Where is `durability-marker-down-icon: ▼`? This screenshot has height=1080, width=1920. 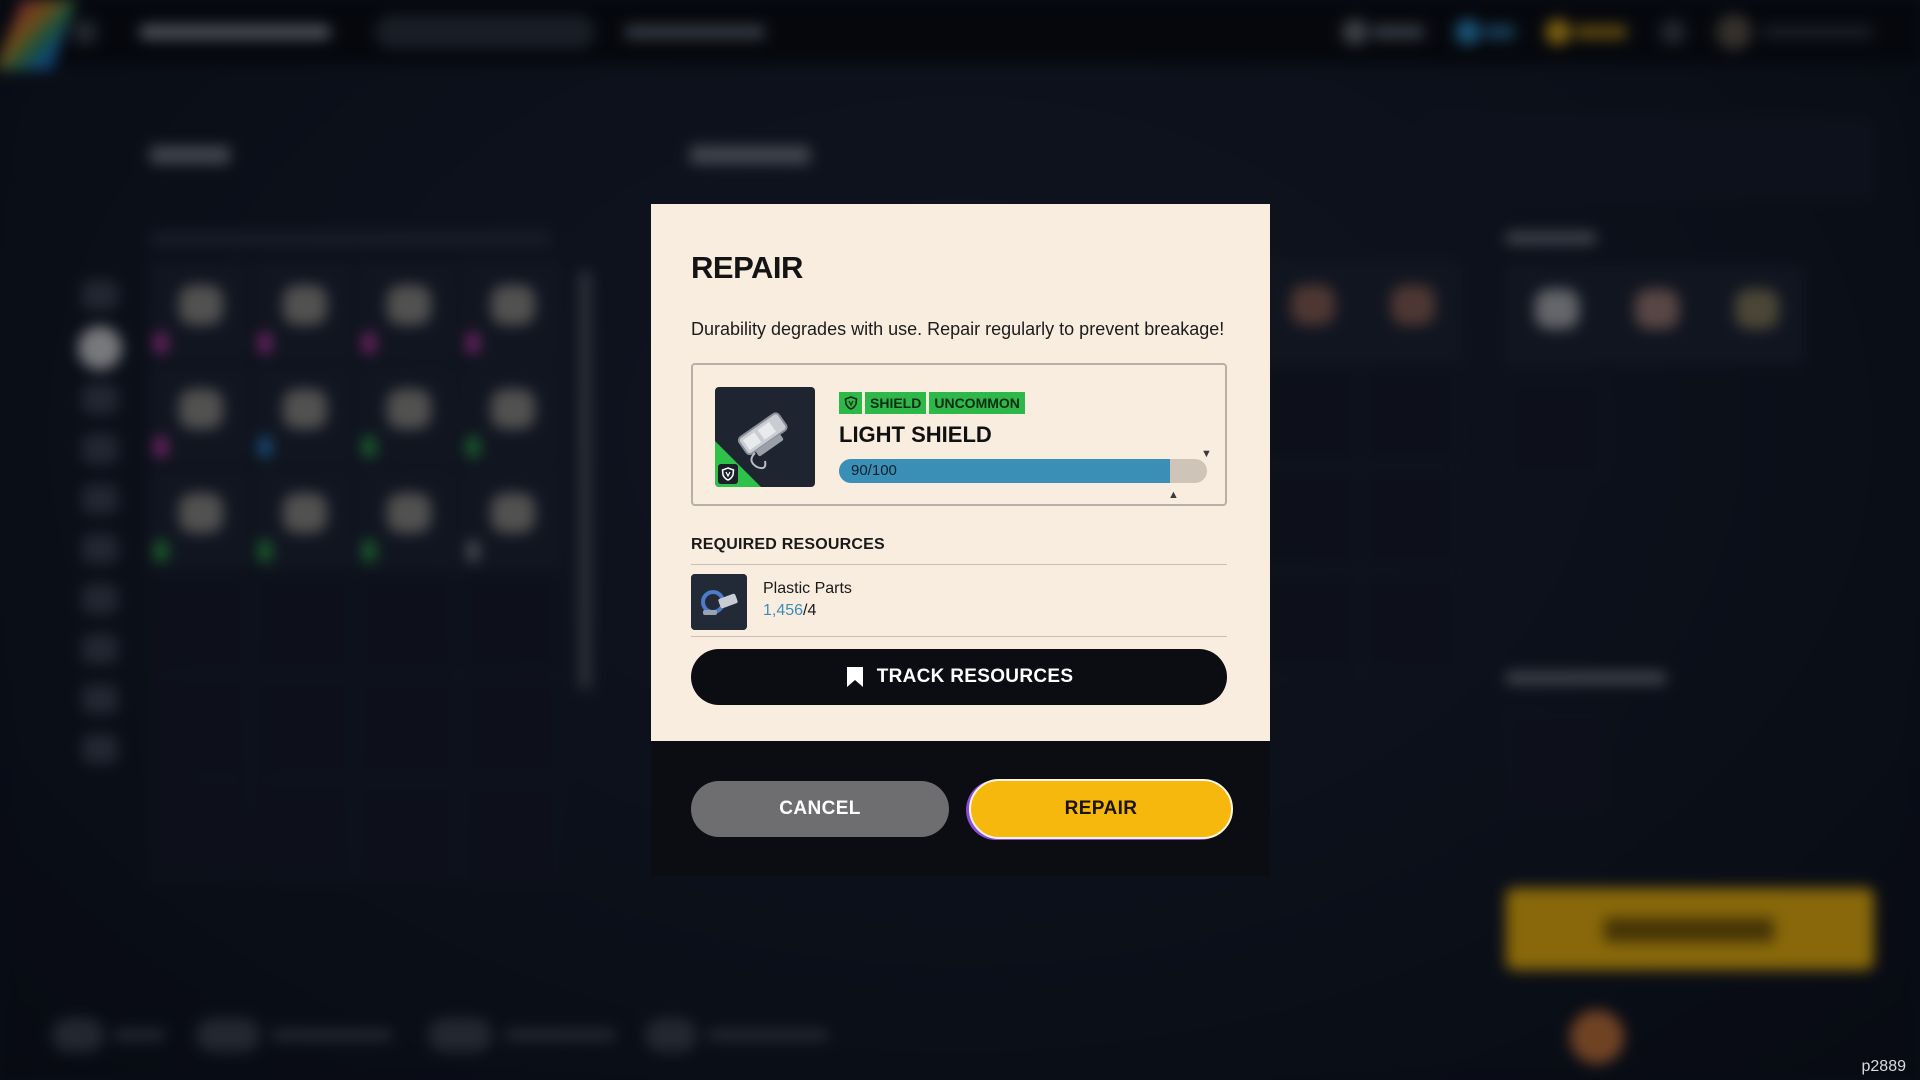 durability-marker-down-icon: ▼ is located at coordinates (1206, 454).